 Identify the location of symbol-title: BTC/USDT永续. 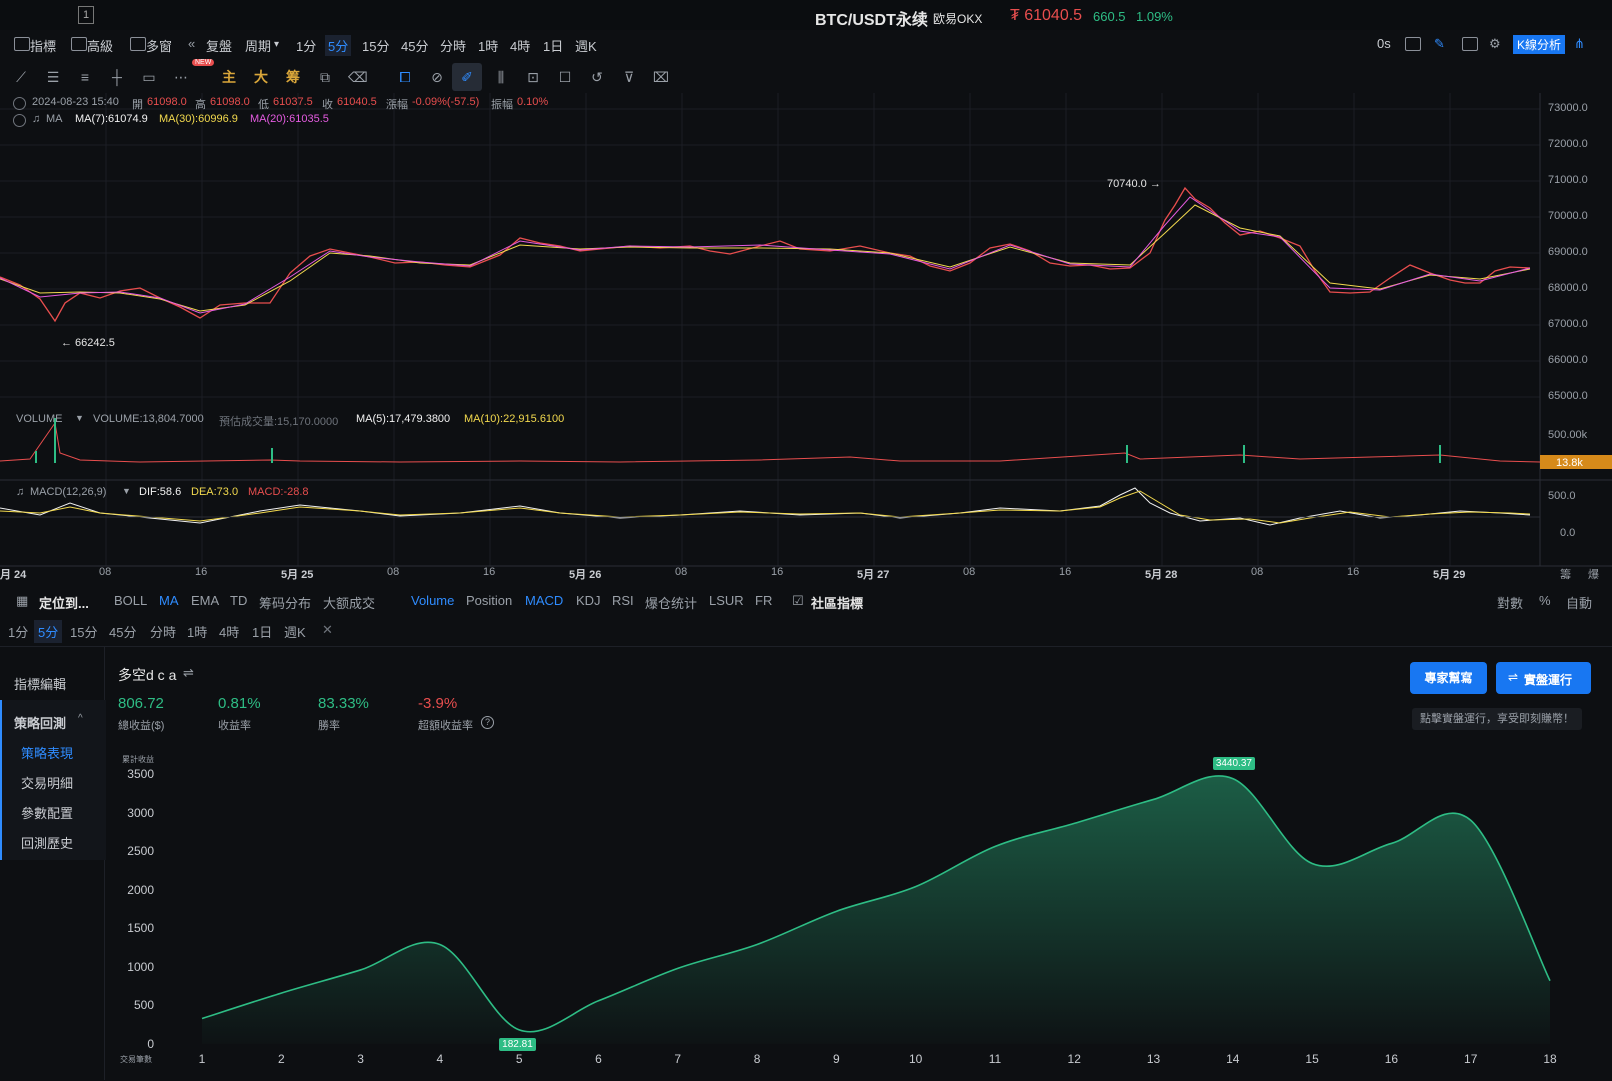
(871, 18).